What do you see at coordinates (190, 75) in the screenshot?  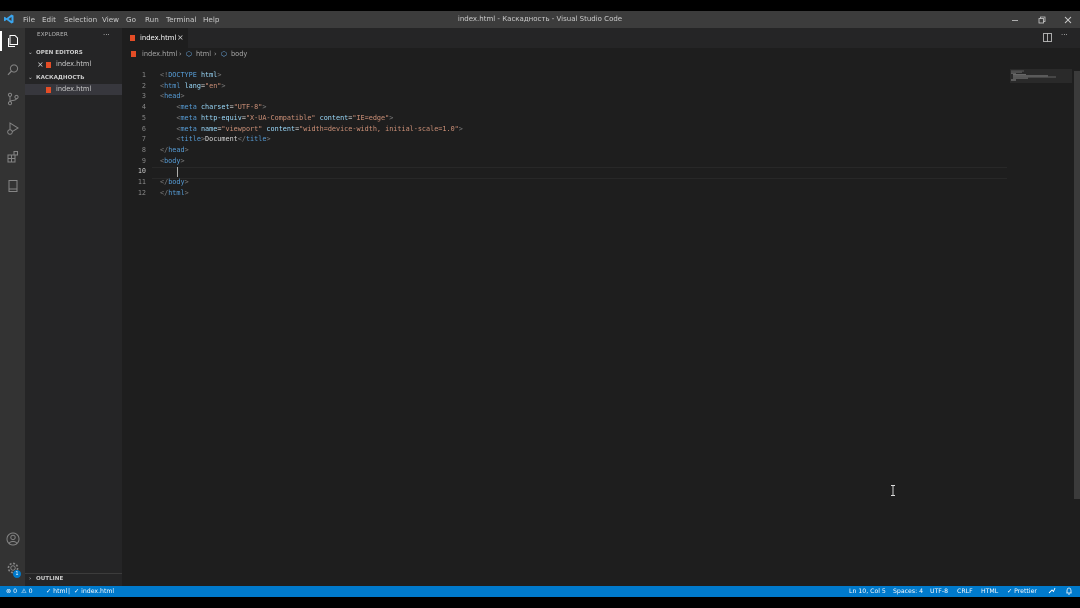 I see `code-line: <!DOCTYPE html>` at bounding box center [190, 75].